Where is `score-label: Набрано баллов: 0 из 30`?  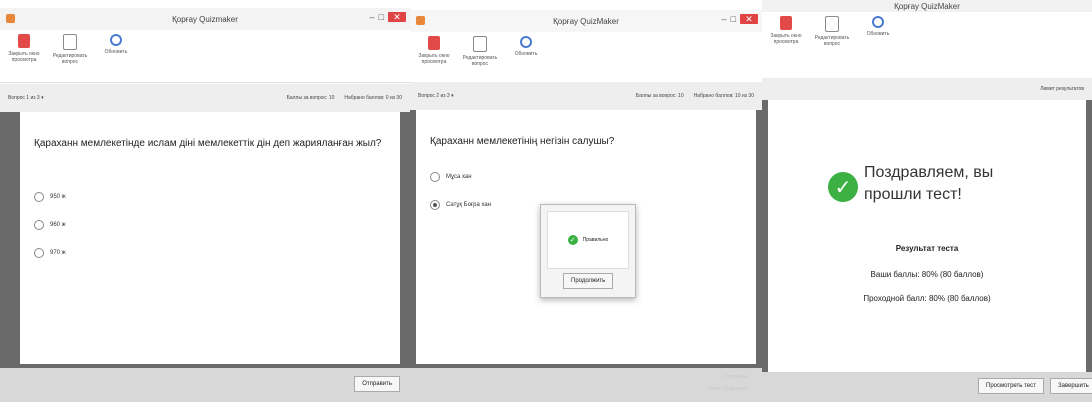
score-label: Набрано баллов: 0 из 30 is located at coordinates (373, 98).